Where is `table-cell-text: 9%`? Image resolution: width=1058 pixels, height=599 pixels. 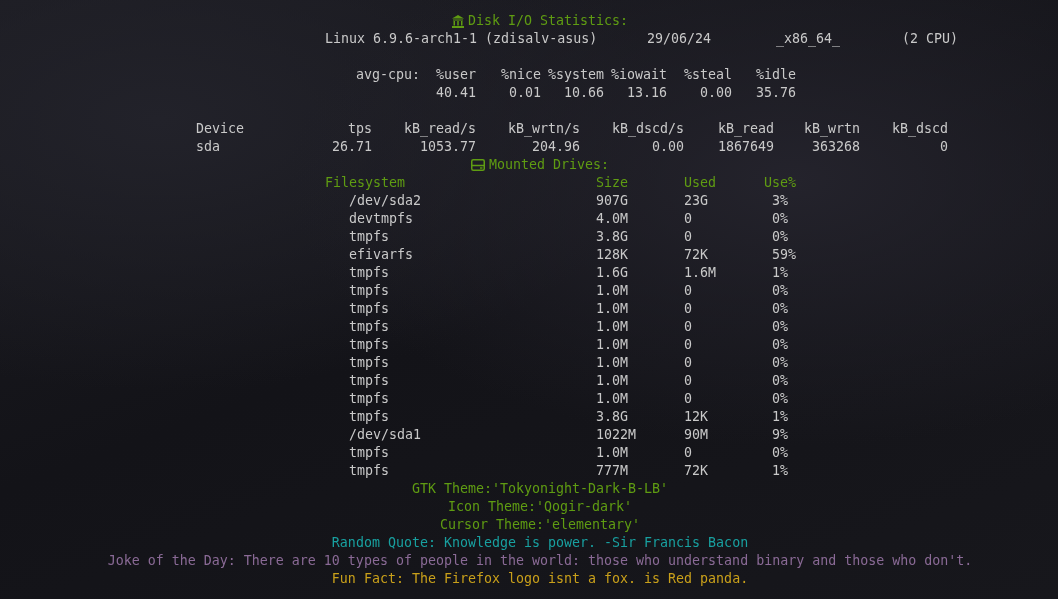 table-cell-text: 9% is located at coordinates (780, 435).